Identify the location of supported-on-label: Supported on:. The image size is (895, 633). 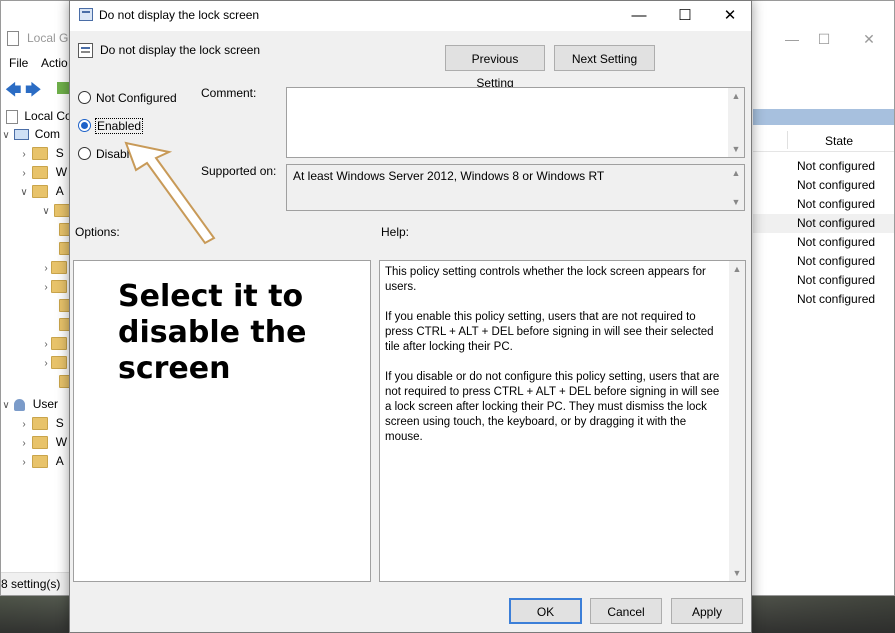
(239, 171).